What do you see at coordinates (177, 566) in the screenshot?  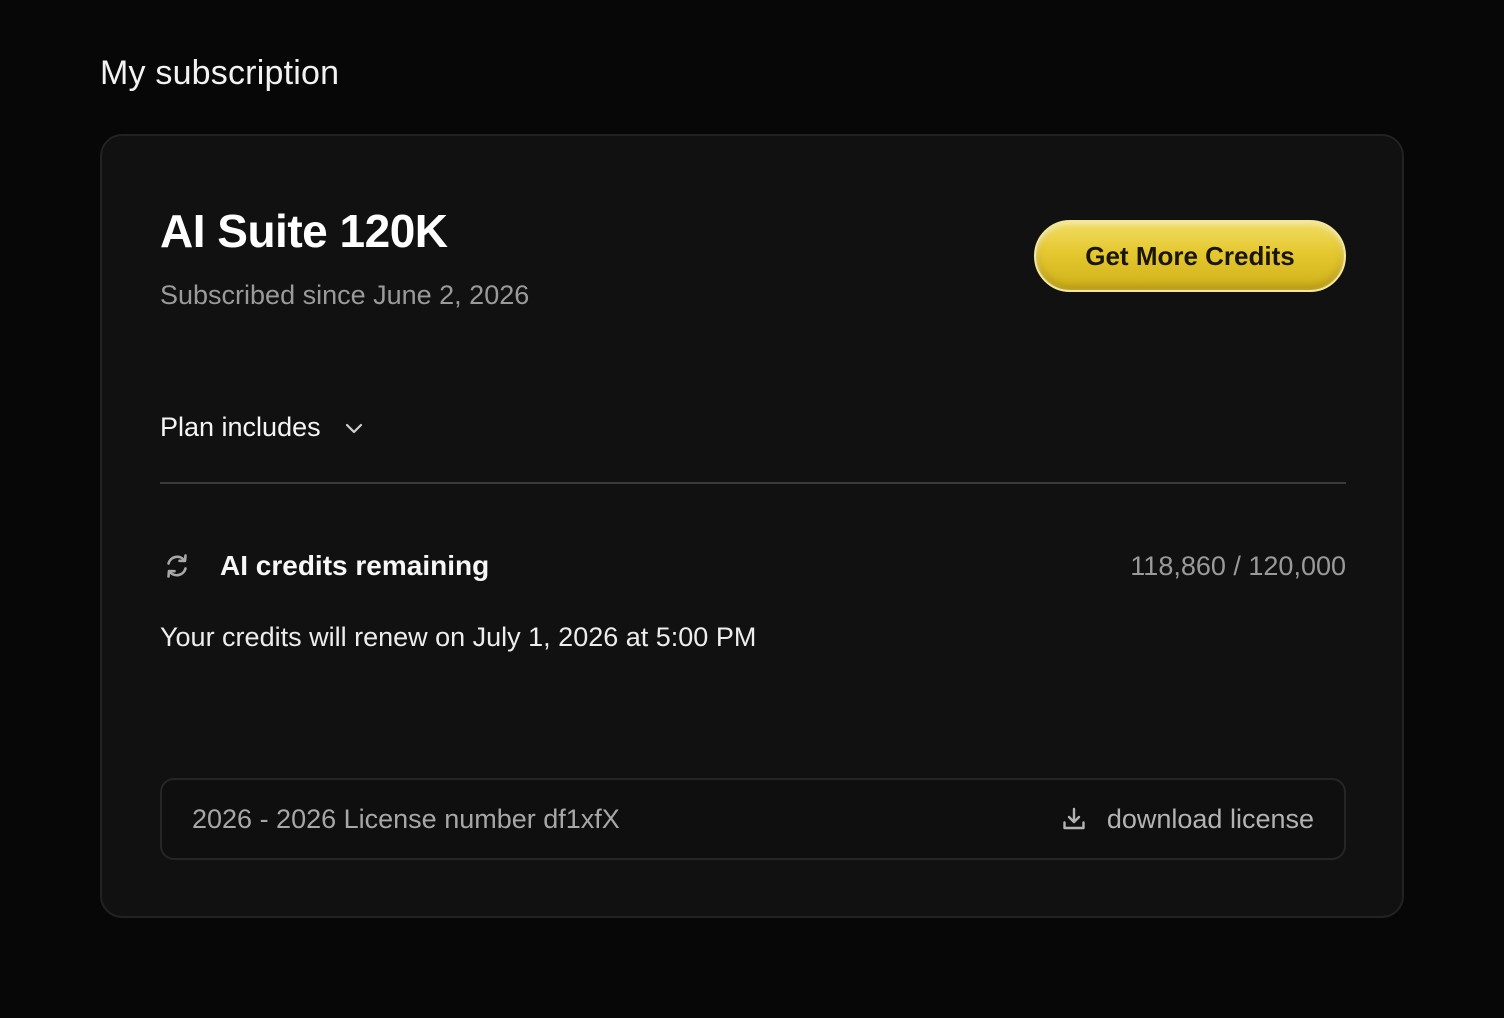 I see `refresh-icon` at bounding box center [177, 566].